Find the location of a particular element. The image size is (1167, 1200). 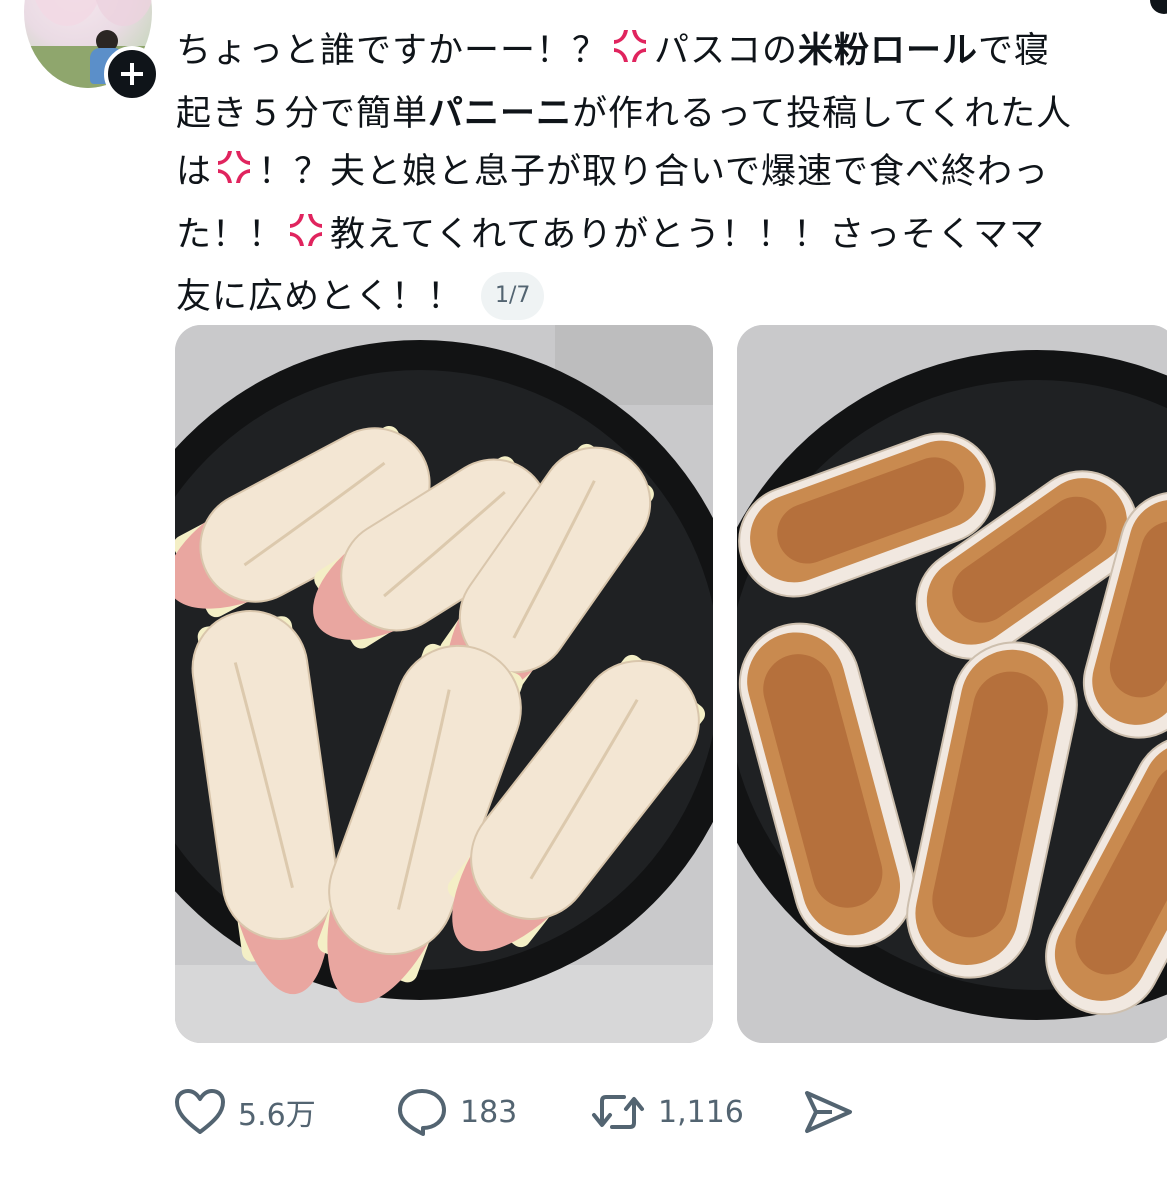

like-count: 5.6万 is located at coordinates (277, 1115).